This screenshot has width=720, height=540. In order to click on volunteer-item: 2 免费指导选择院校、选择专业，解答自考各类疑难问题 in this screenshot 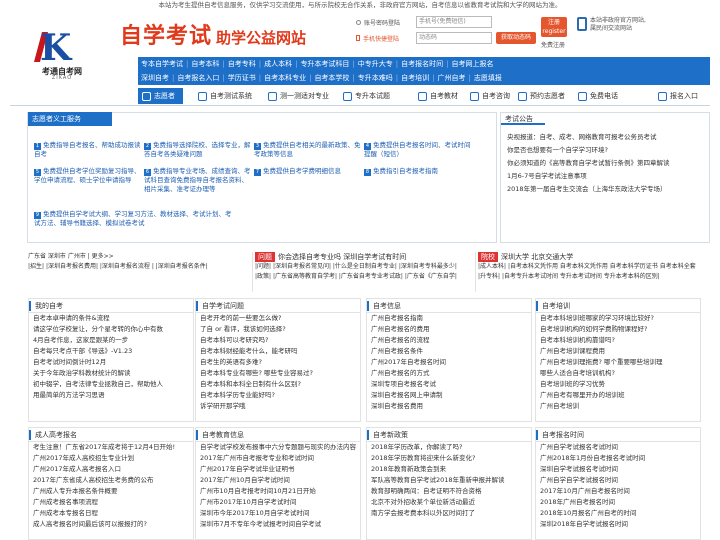, I will do `click(198, 150)`.